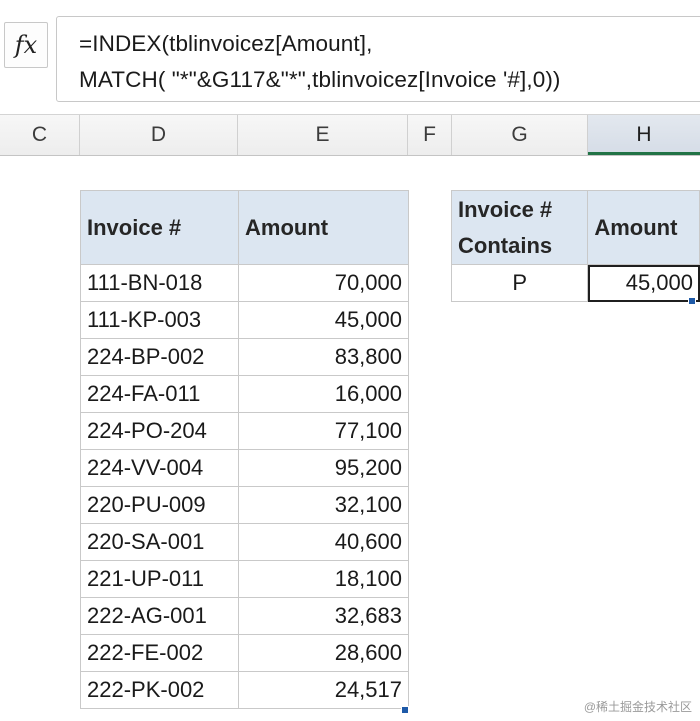 The height and width of the screenshot is (721, 700). Describe the element at coordinates (643, 283) in the screenshot. I see `result-cell-active: 45,000` at that location.